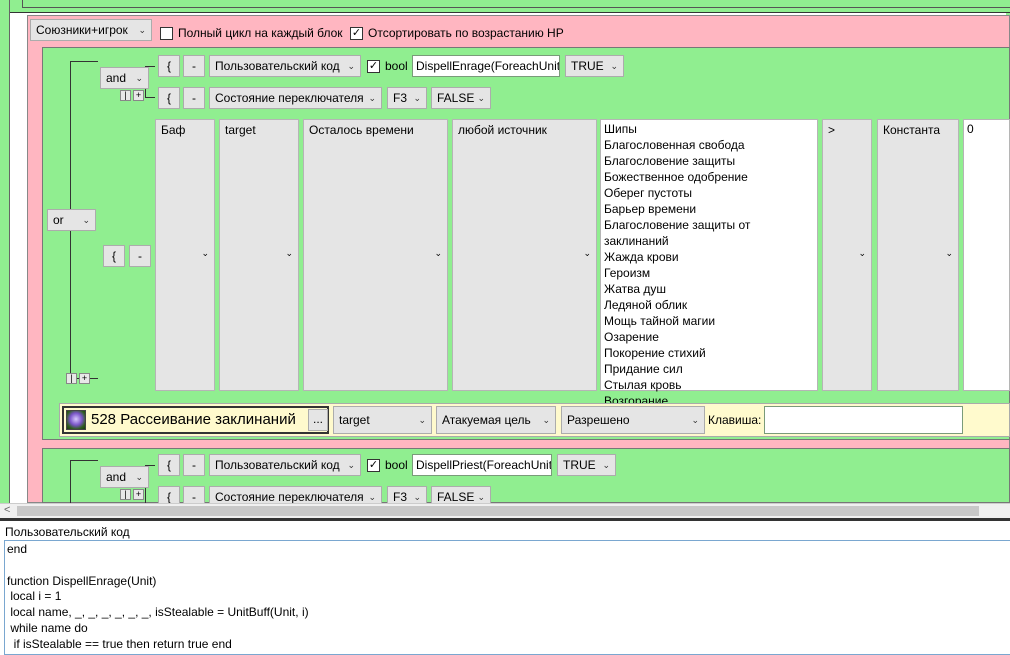 Image resolution: width=1010 pixels, height=655 pixels. I want to click on source-select: любой источник ⌄, so click(524, 255).